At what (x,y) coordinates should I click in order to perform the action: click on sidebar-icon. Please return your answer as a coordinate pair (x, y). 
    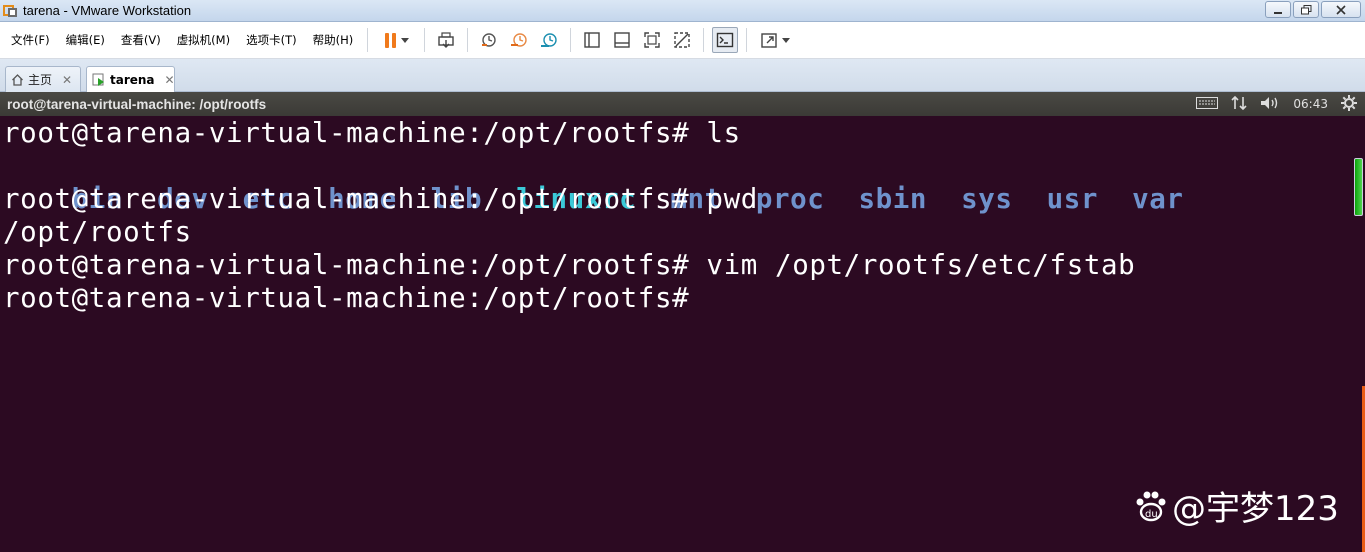
    Looking at the image, I should click on (592, 40).